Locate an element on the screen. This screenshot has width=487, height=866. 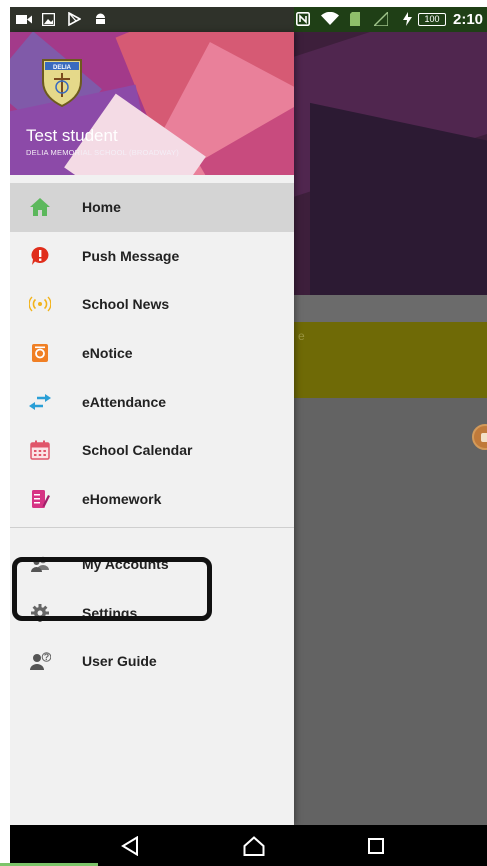
menu-item-school-news: School News is located at coordinates (152, 304).